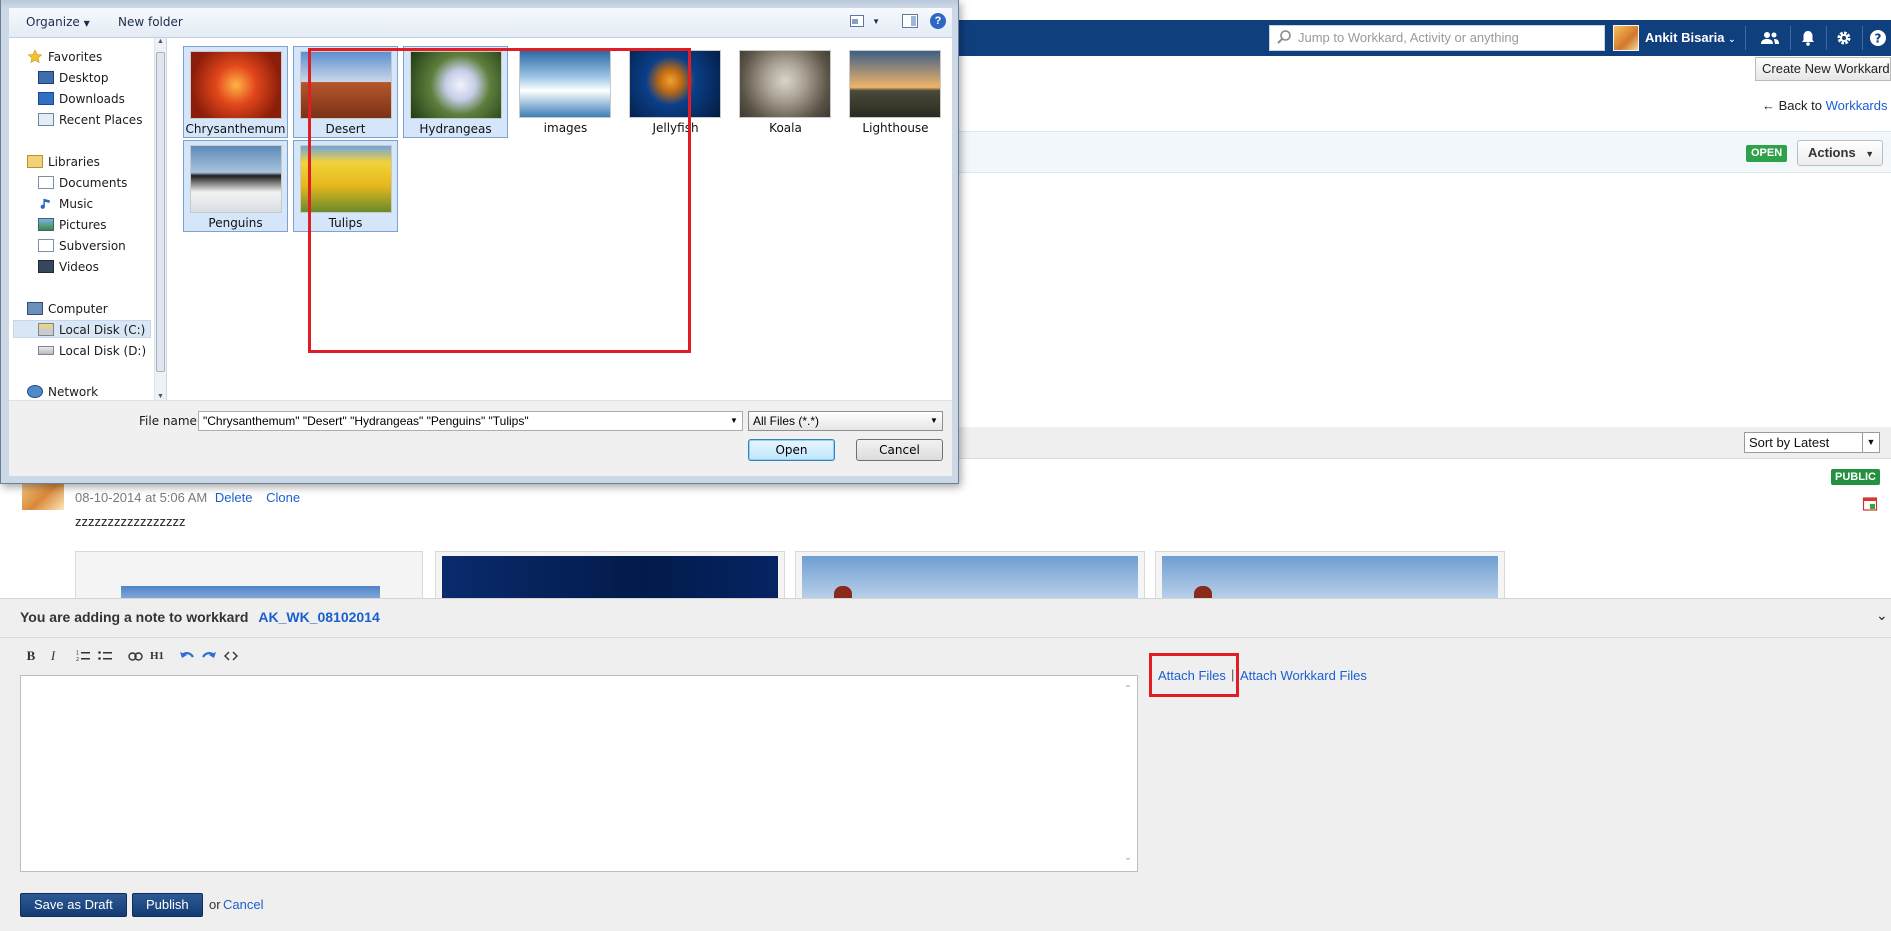  What do you see at coordinates (1128, 773) in the screenshot?
I see `editor-scrollbar: ⌃ ⌄` at bounding box center [1128, 773].